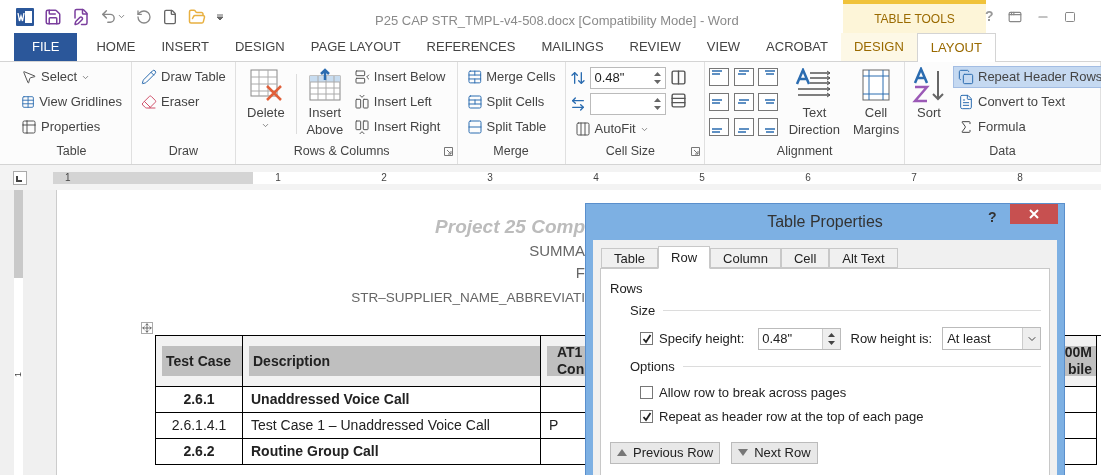 This screenshot has height=475, width=1101. I want to click on ribbon-display-icon, so click(1014, 16).